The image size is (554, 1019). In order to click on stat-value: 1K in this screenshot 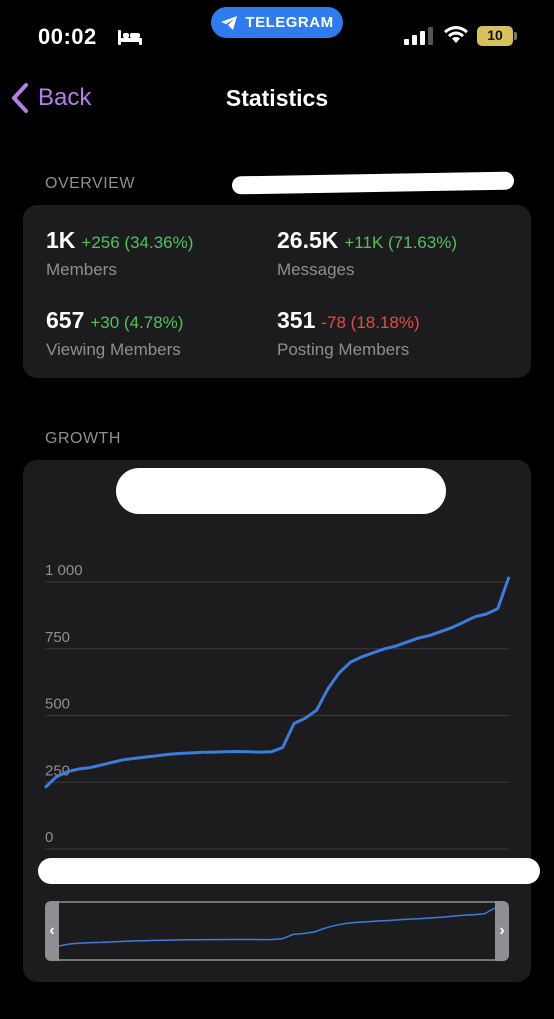, I will do `click(61, 240)`.